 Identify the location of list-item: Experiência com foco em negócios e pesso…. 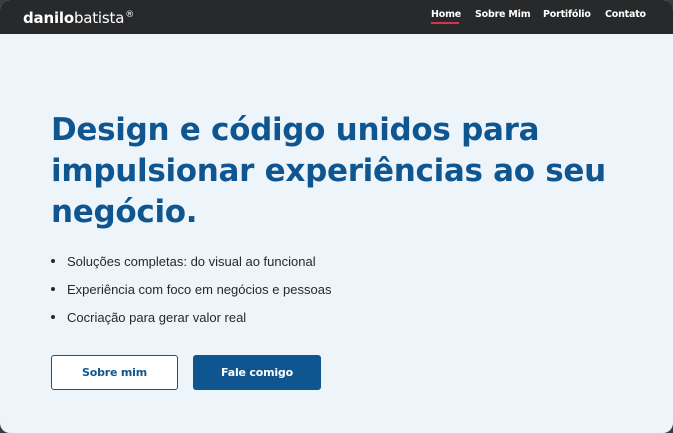
(191, 294).